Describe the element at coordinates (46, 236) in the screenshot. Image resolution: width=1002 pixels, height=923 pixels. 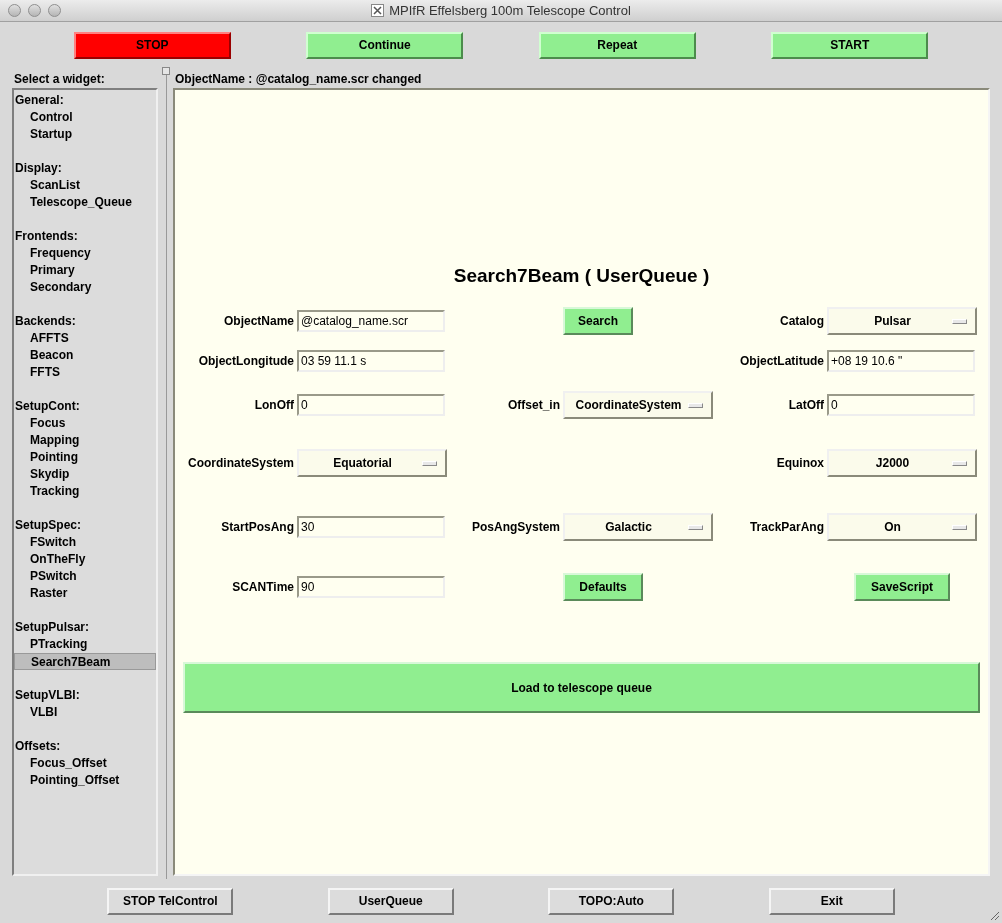
I see `group-header: Frontends:` at that location.